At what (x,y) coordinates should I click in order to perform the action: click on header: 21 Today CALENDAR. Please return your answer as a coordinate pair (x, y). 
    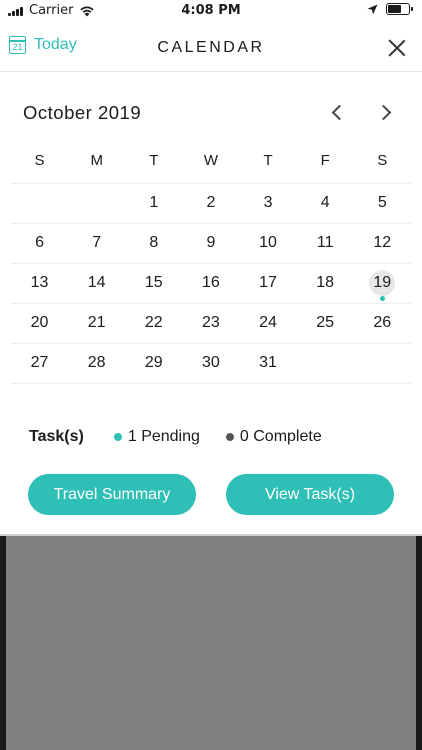
    Looking at the image, I should click on (211, 47).